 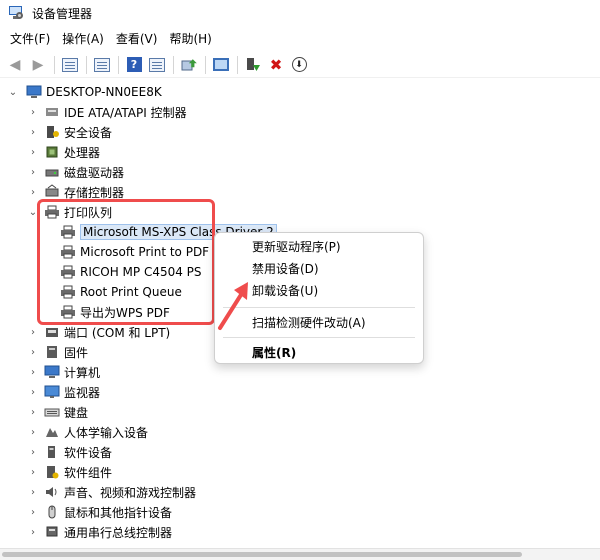 I want to click on tree-item-disk: › 磁盘驱动器, so click(x=76, y=172).